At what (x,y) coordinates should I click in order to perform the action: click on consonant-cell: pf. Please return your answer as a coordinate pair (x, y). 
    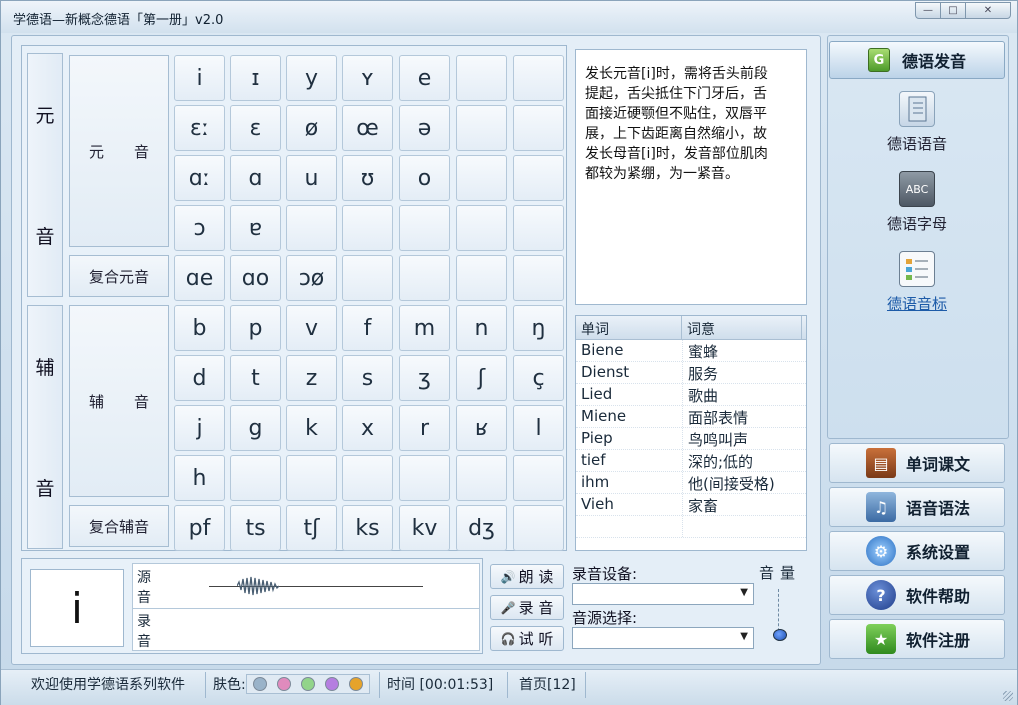
    Looking at the image, I should click on (199, 528).